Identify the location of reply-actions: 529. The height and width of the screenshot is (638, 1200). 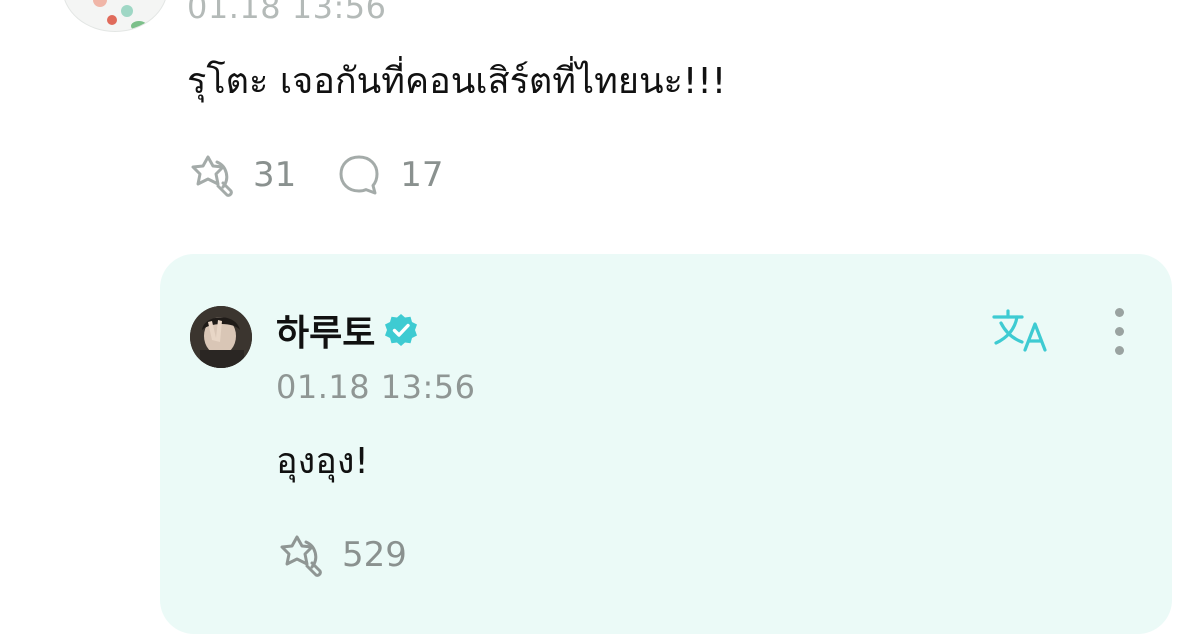
(341, 555).